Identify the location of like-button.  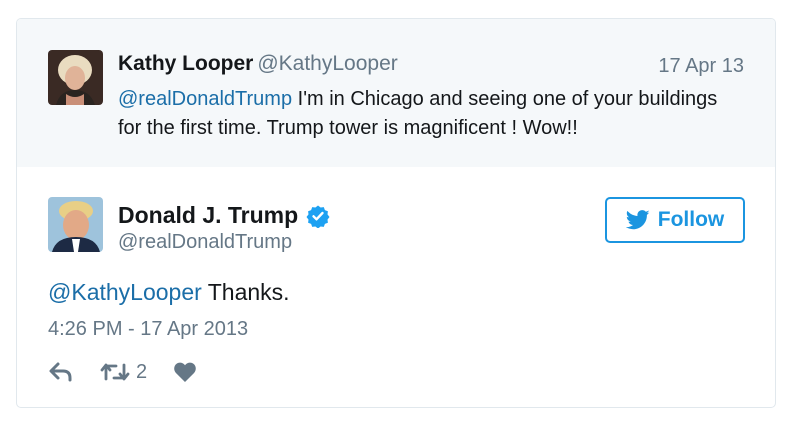
(185, 372).